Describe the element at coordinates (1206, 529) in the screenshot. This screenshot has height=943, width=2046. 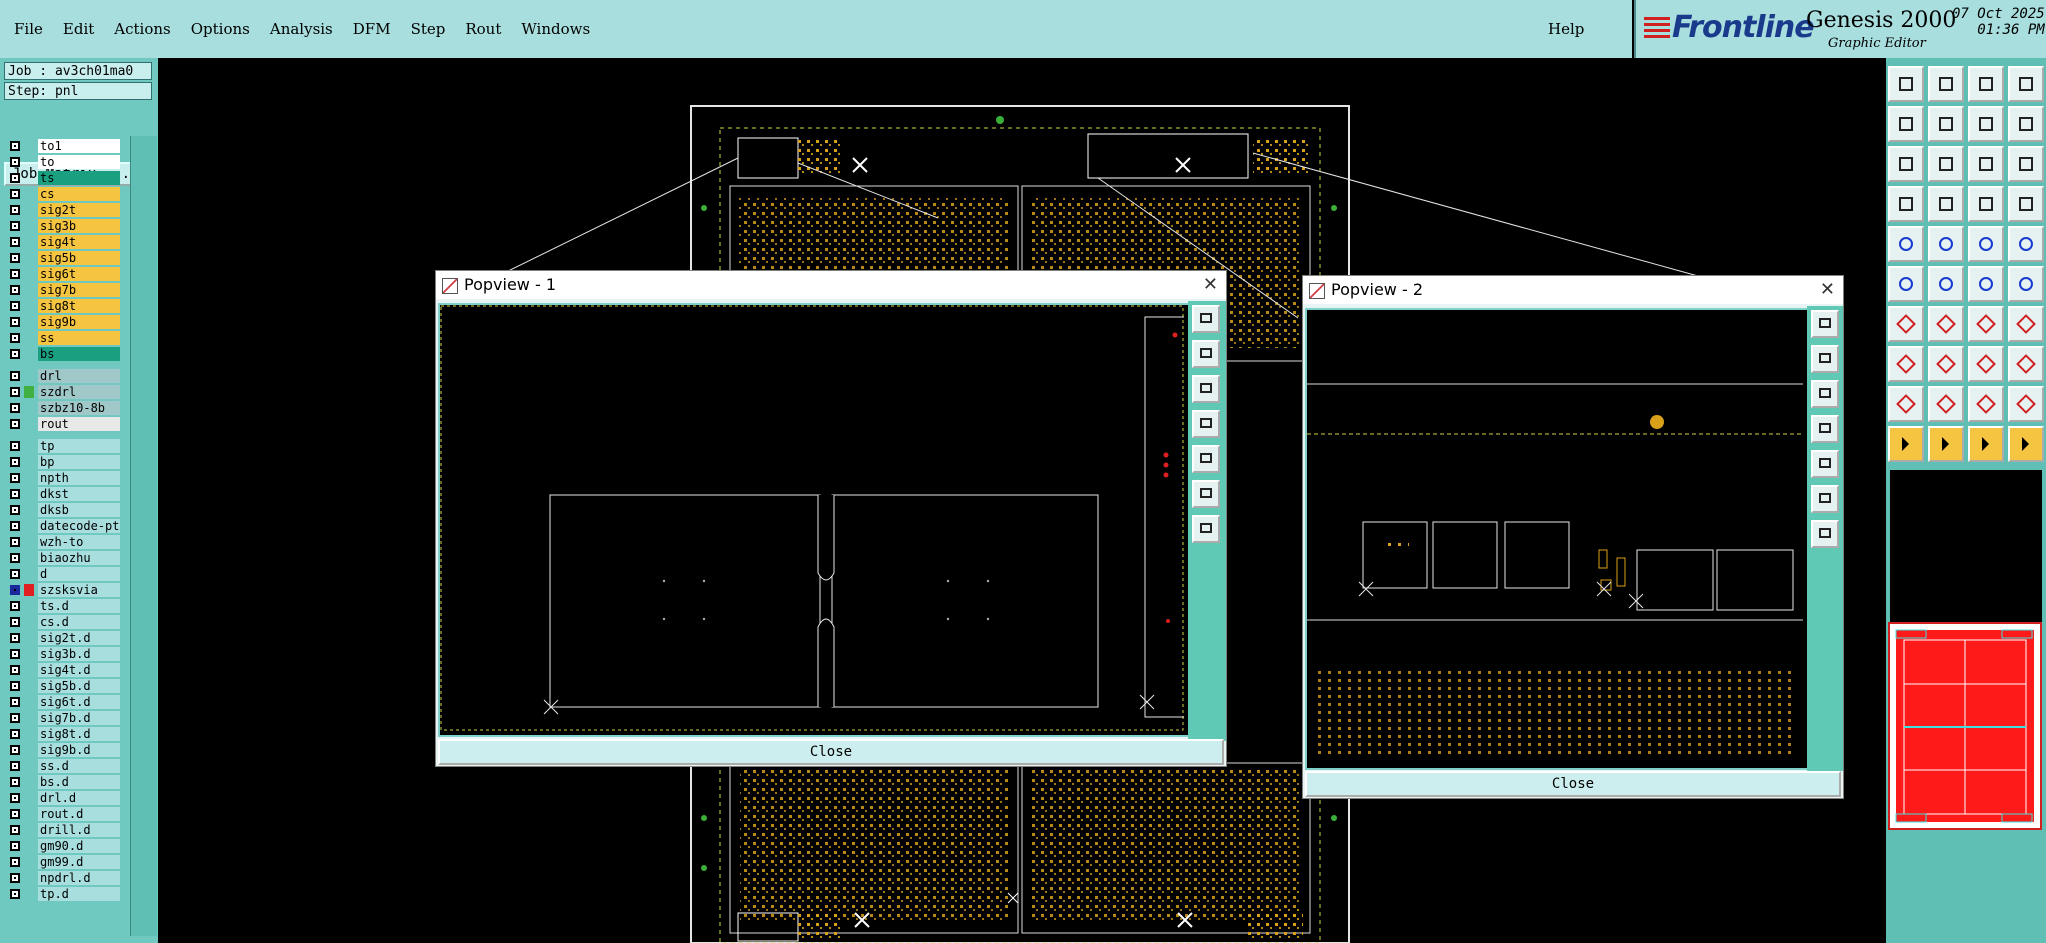
I see `popview-center-button` at that location.